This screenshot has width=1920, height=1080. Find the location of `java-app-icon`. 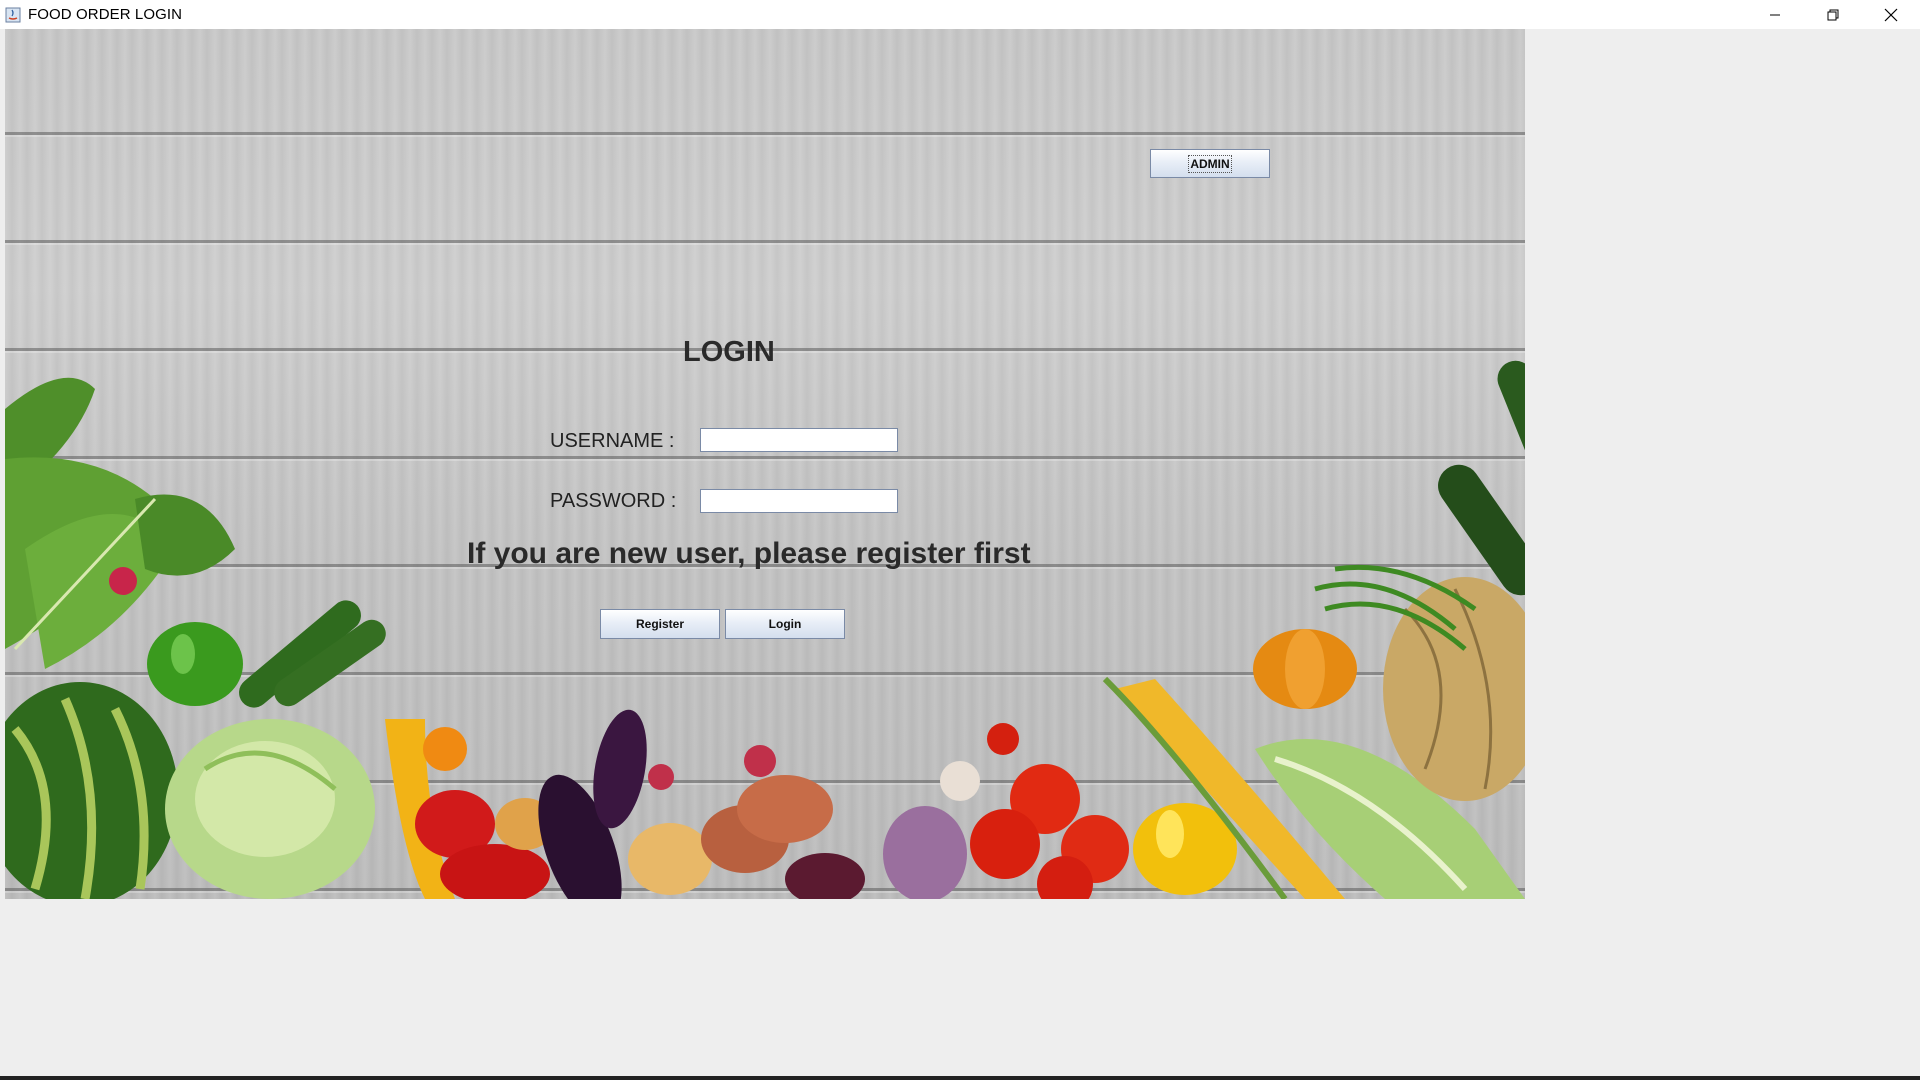

java-app-icon is located at coordinates (13, 15).